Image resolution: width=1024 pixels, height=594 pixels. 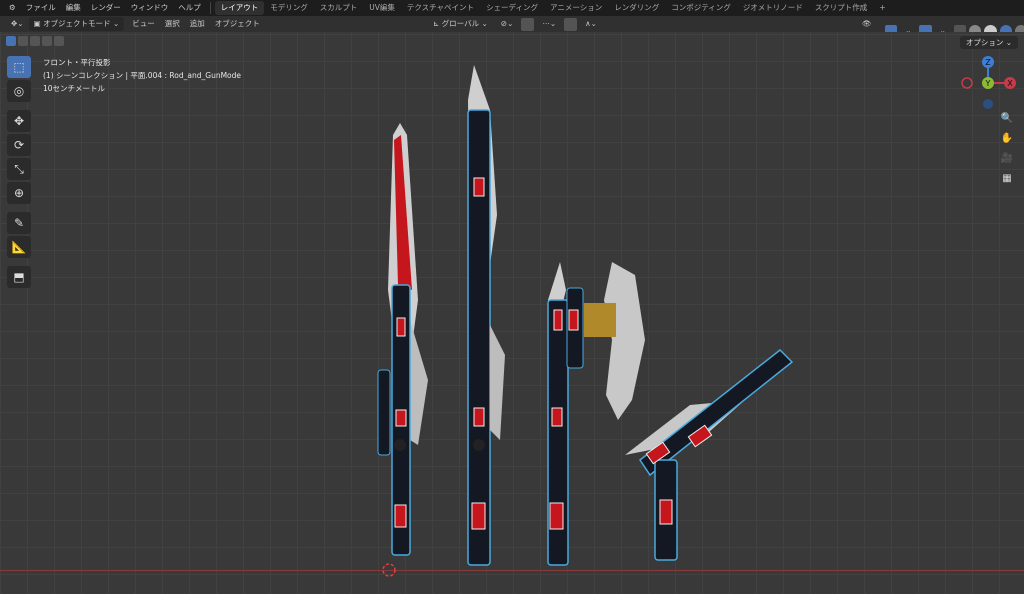 I want to click on axe-object, so click(x=596, y=414).